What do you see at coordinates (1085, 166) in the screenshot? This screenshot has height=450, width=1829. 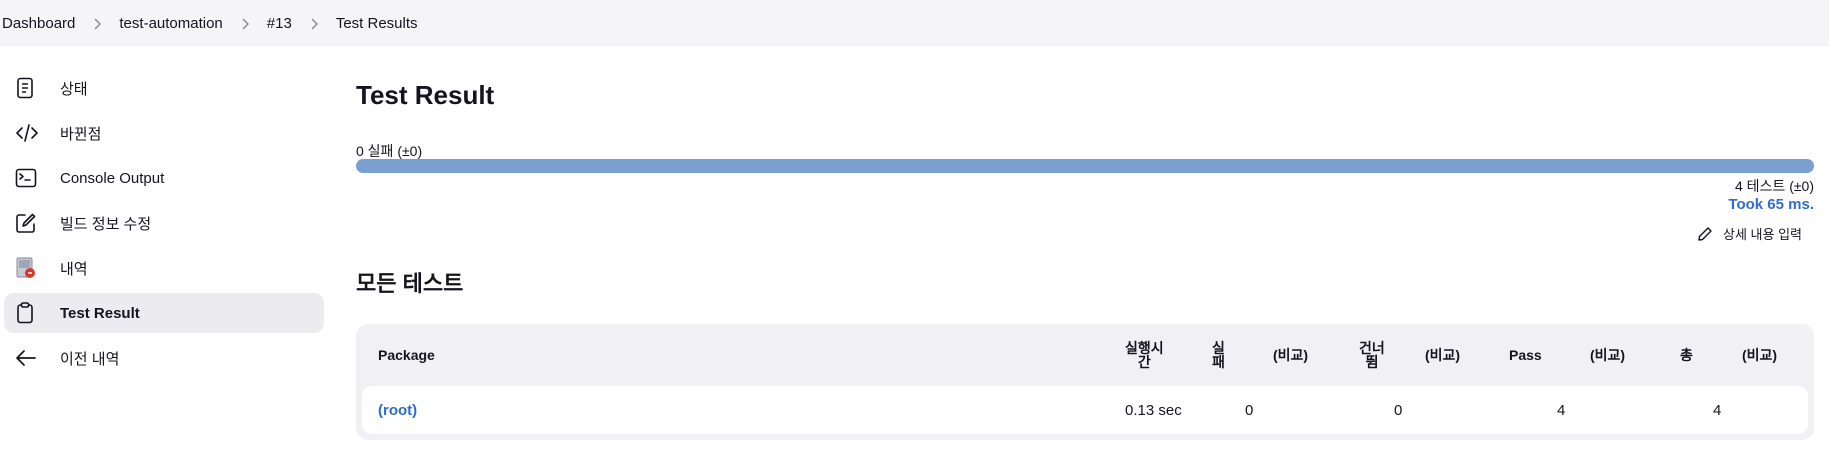 I see `test-progress-bar` at bounding box center [1085, 166].